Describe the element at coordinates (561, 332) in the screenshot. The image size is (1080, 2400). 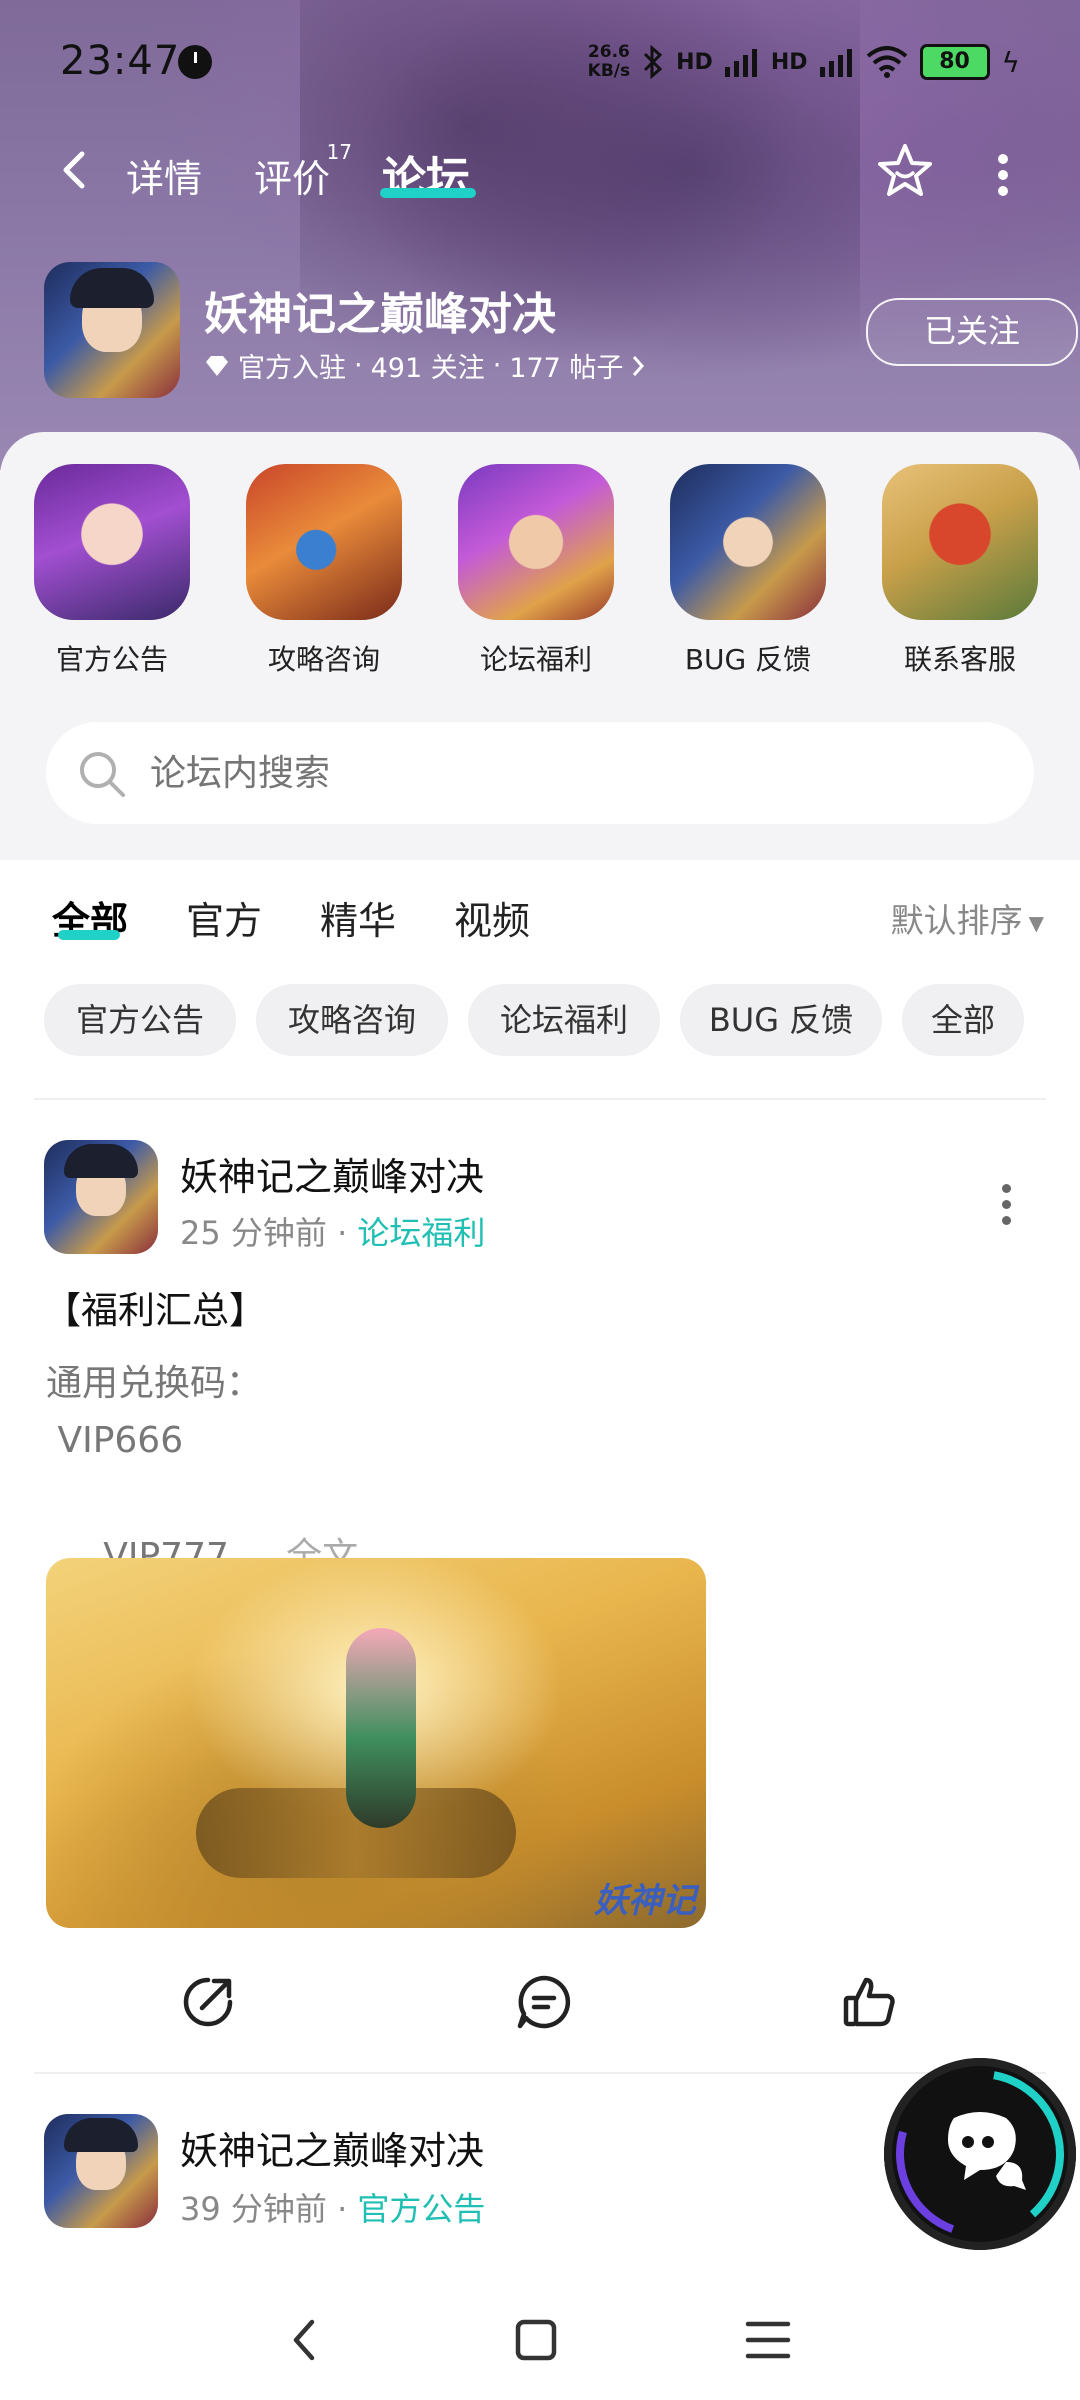
I see `game-info: 妖神记之巅峰对决 官方入驻 · 491 关注 · 177 帖子 已关注` at that location.